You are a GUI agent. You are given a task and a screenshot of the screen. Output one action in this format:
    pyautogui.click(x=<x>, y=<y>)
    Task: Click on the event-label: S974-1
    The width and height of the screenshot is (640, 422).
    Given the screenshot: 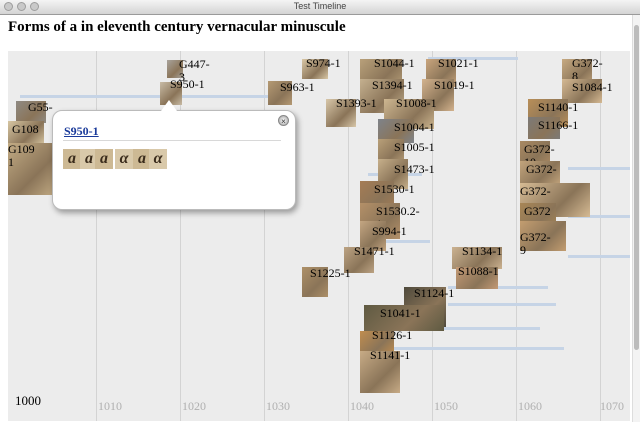 What is the action you would take?
    pyautogui.click(x=323, y=63)
    